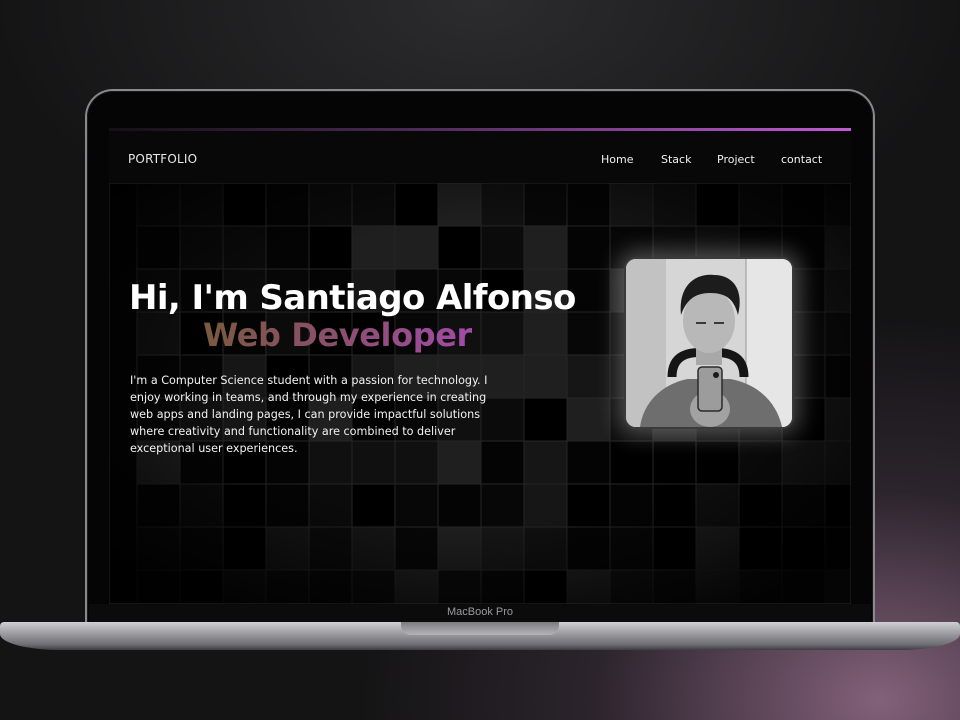 Image resolution: width=960 pixels, height=720 pixels. What do you see at coordinates (480, 628) in the screenshot?
I see `laptop-notch` at bounding box center [480, 628].